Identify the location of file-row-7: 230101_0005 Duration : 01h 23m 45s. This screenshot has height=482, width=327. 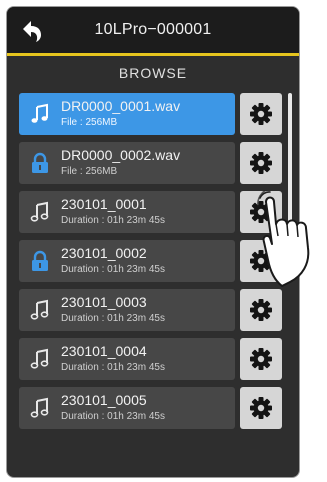
(127, 408).